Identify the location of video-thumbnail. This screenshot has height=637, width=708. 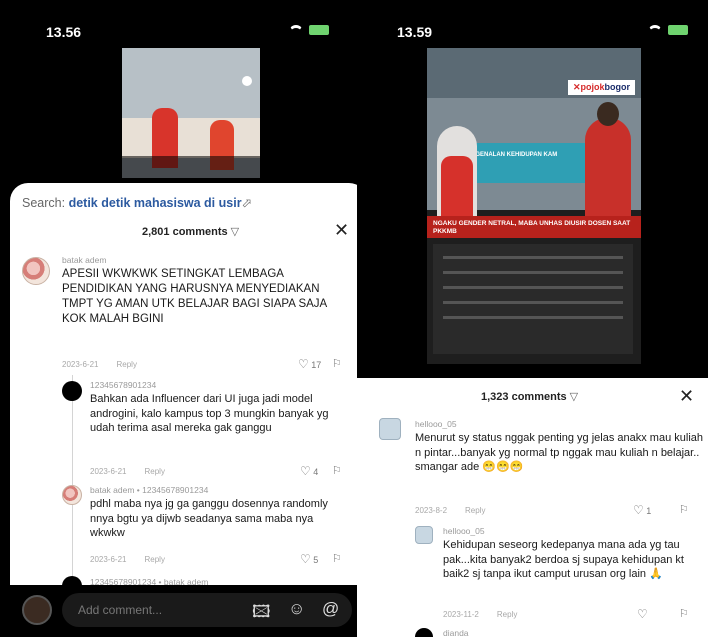
(191, 113).